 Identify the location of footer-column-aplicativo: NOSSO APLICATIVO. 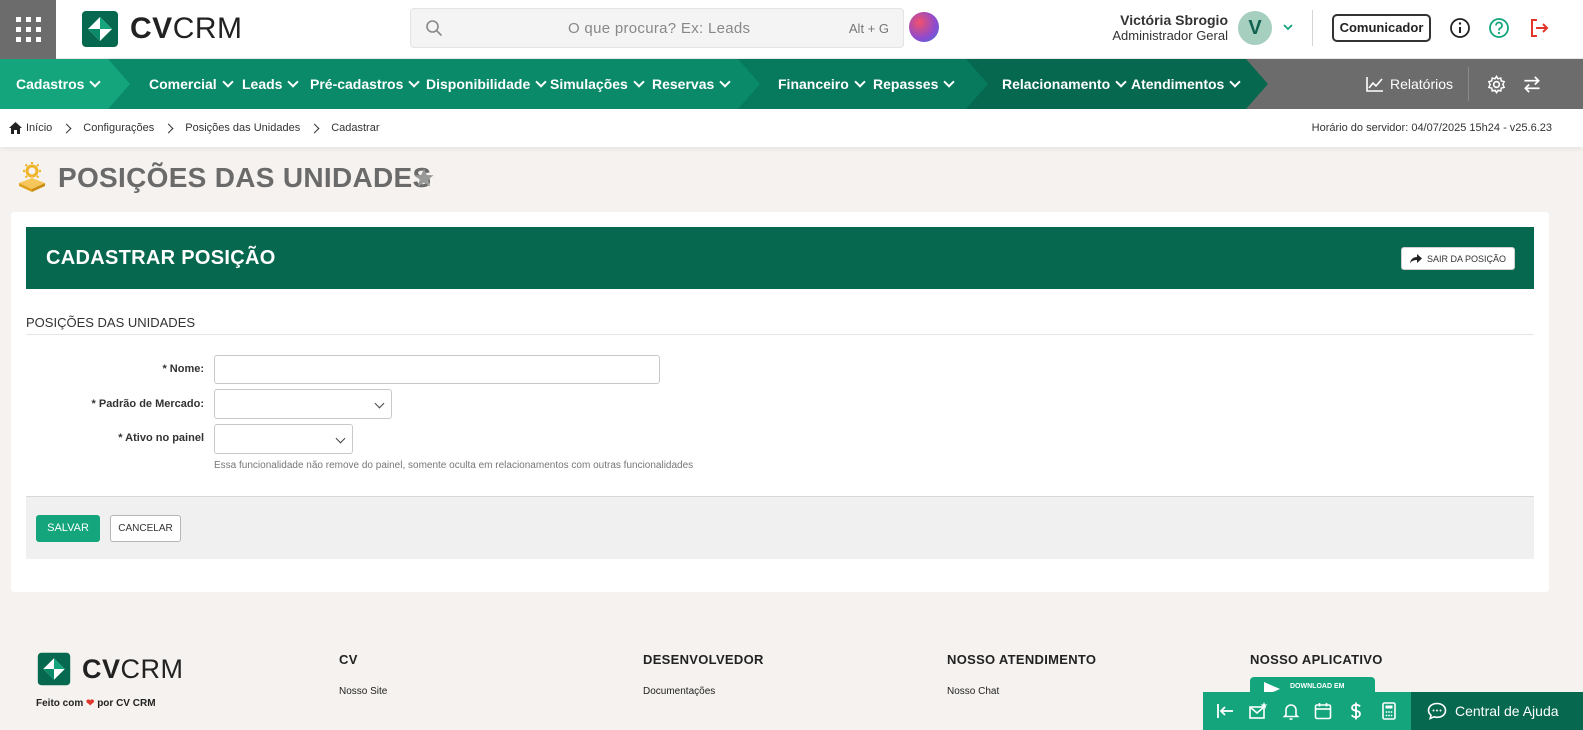
(1316, 659).